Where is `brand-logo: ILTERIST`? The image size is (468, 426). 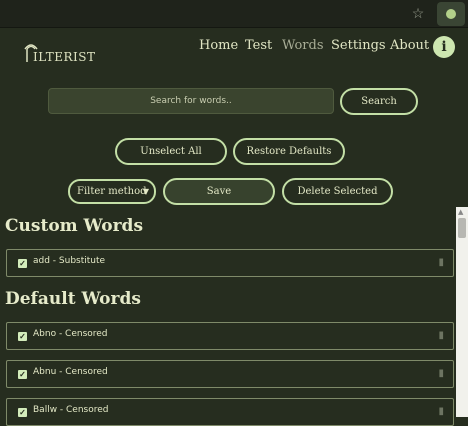 brand-logo: ILTERIST is located at coordinates (60, 54).